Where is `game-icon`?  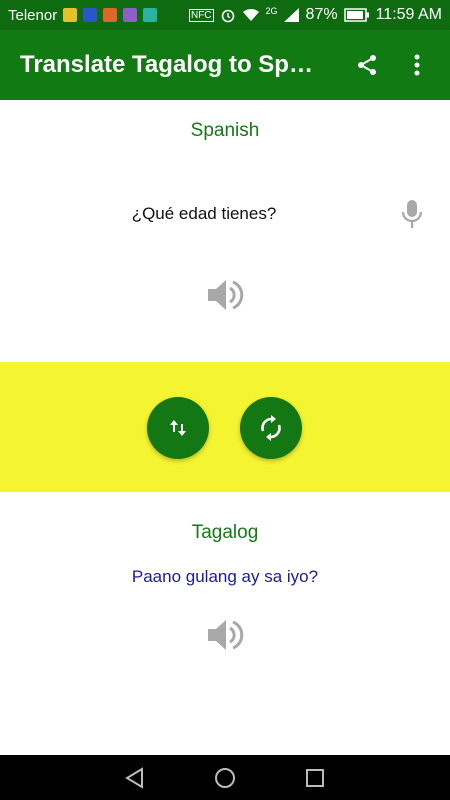 game-icon is located at coordinates (110, 15).